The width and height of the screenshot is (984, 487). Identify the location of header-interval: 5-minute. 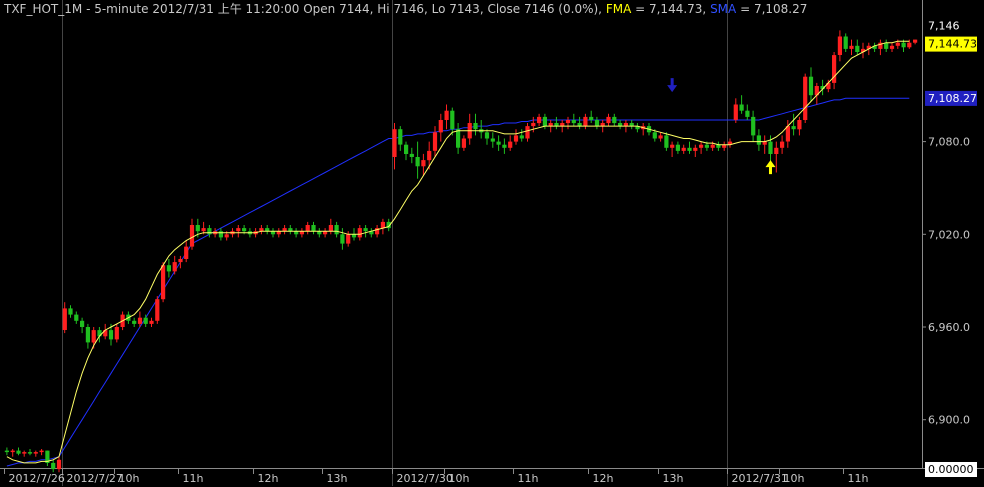
(121, 9).